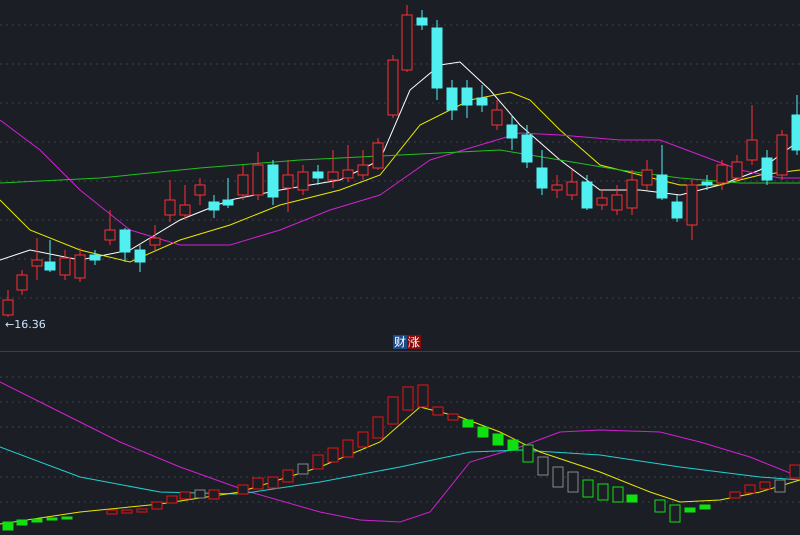 The height and width of the screenshot is (535, 800). What do you see at coordinates (25, 325) in the screenshot?
I see `low-price-label: ←16.36` at bounding box center [25, 325].